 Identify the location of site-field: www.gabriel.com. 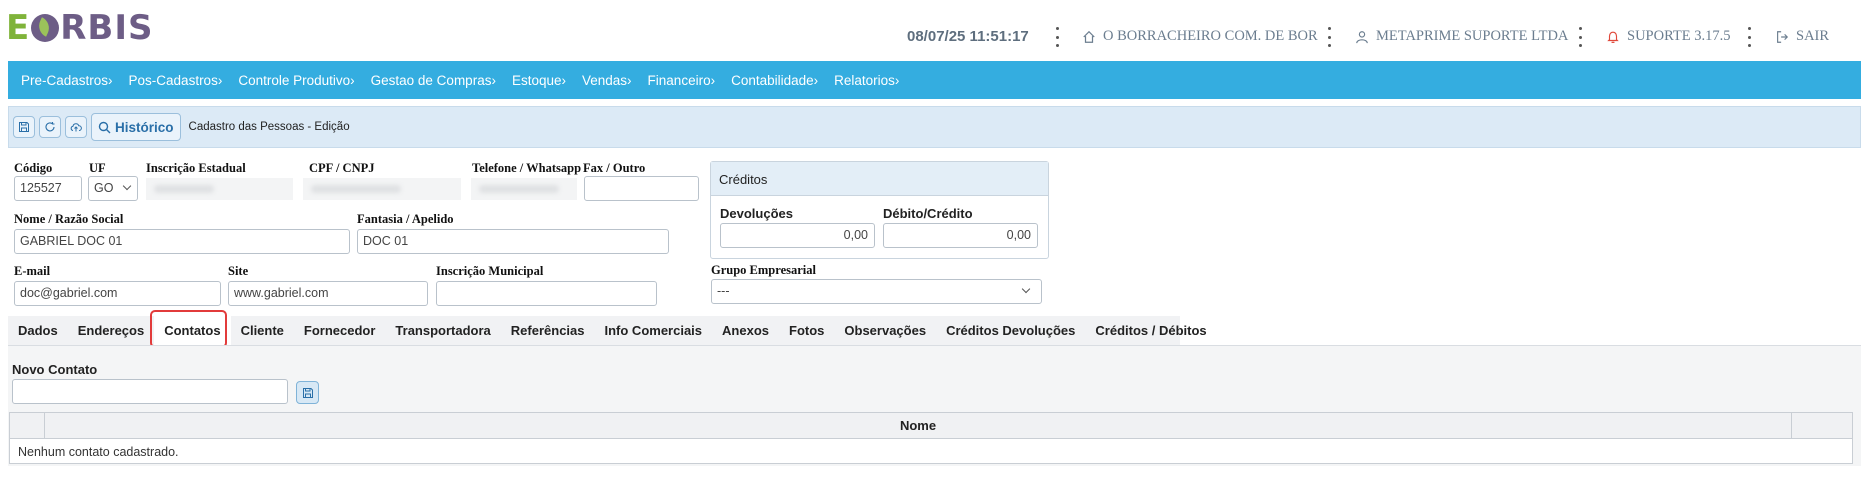
(328, 293).